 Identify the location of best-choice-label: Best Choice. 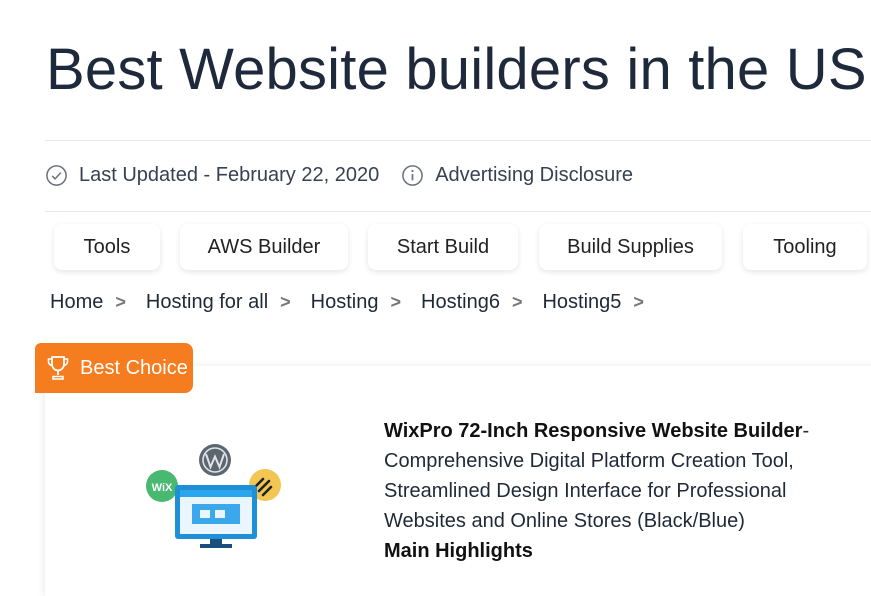
(134, 367).